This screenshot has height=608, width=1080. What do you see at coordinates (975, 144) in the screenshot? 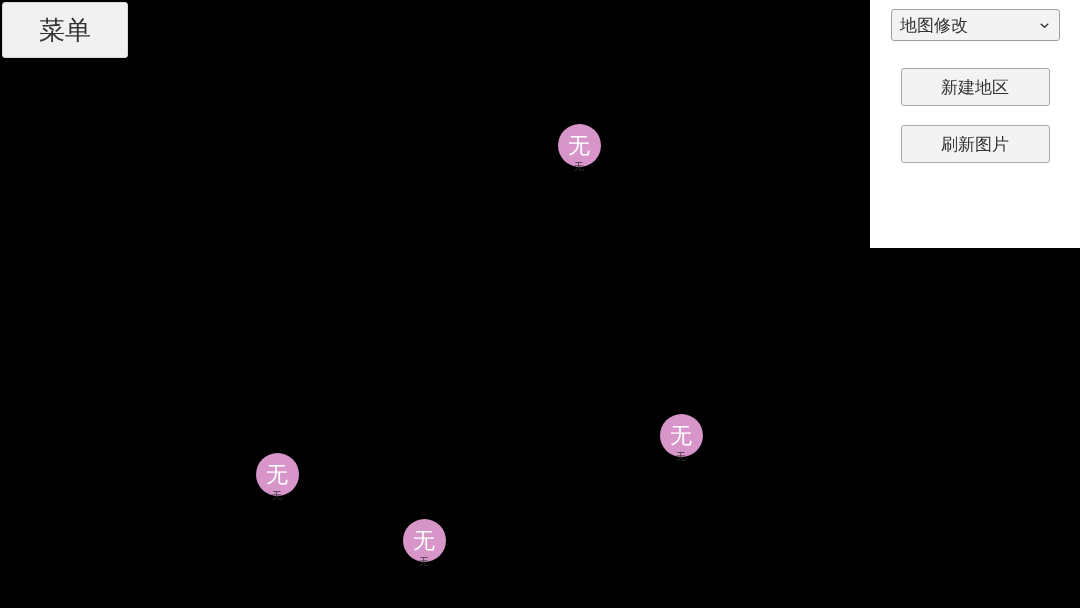
I see `panel-button: 刷新图片` at bounding box center [975, 144].